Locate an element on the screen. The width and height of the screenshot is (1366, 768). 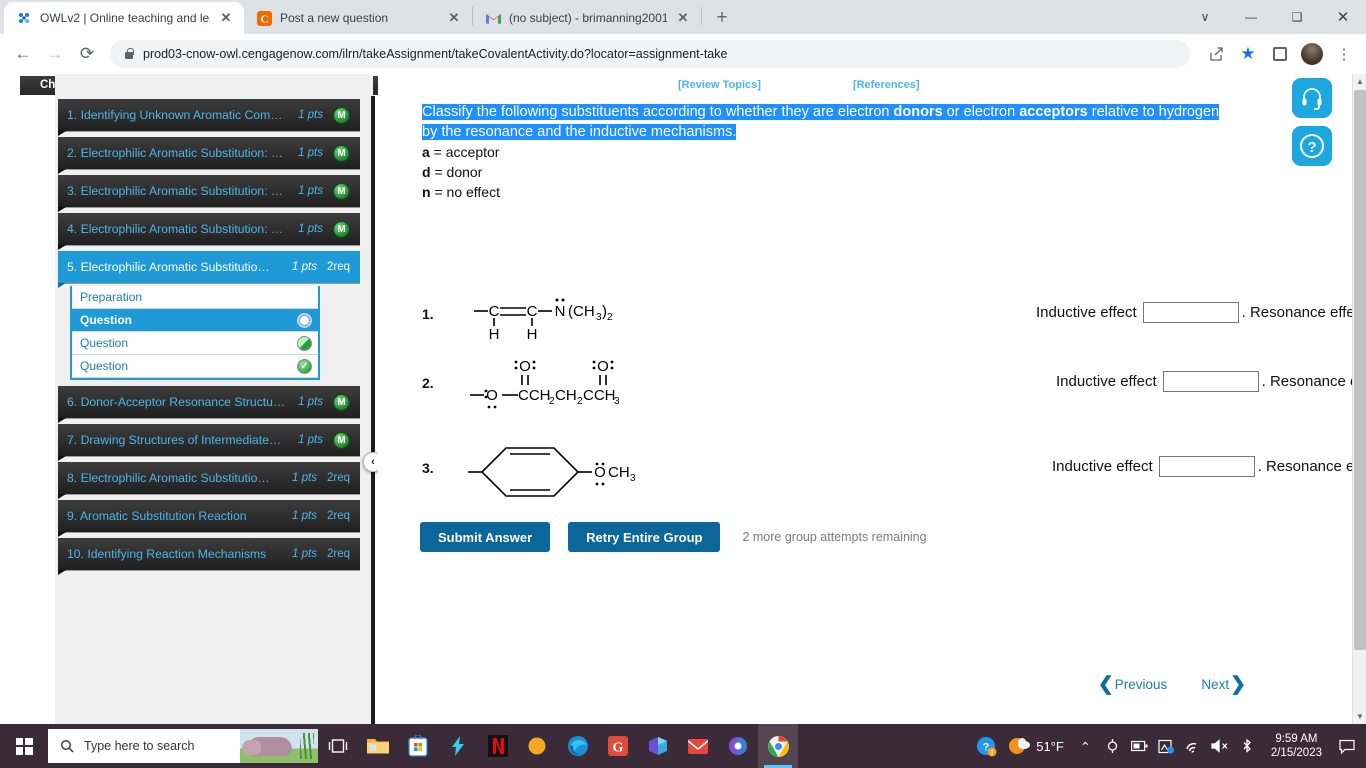
references-link: [References] is located at coordinates (886, 85).